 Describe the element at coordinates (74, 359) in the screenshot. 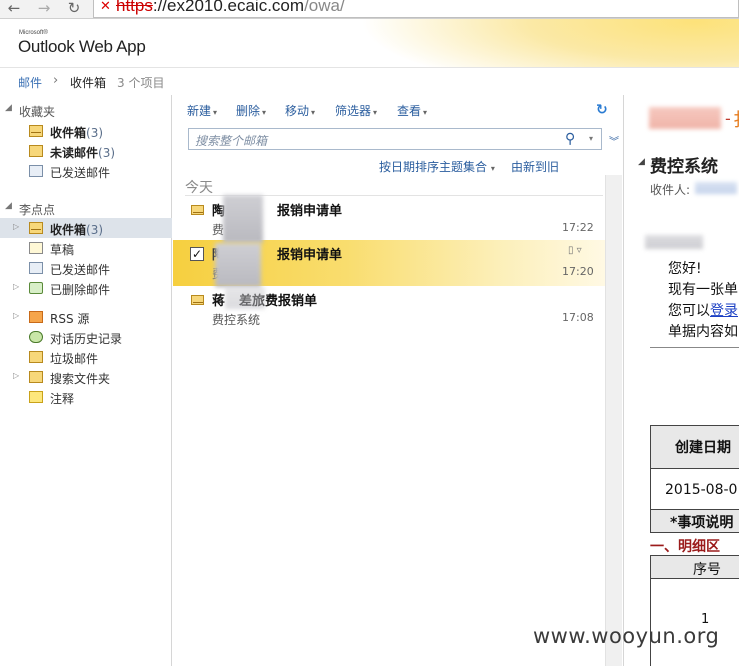

I see `folder-label: 垃圾邮件` at that location.